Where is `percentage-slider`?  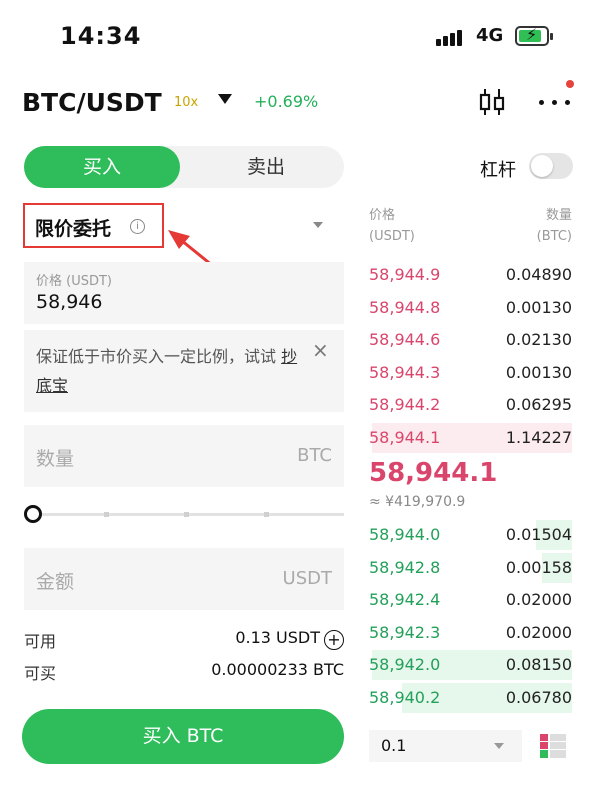 percentage-slider is located at coordinates (184, 514).